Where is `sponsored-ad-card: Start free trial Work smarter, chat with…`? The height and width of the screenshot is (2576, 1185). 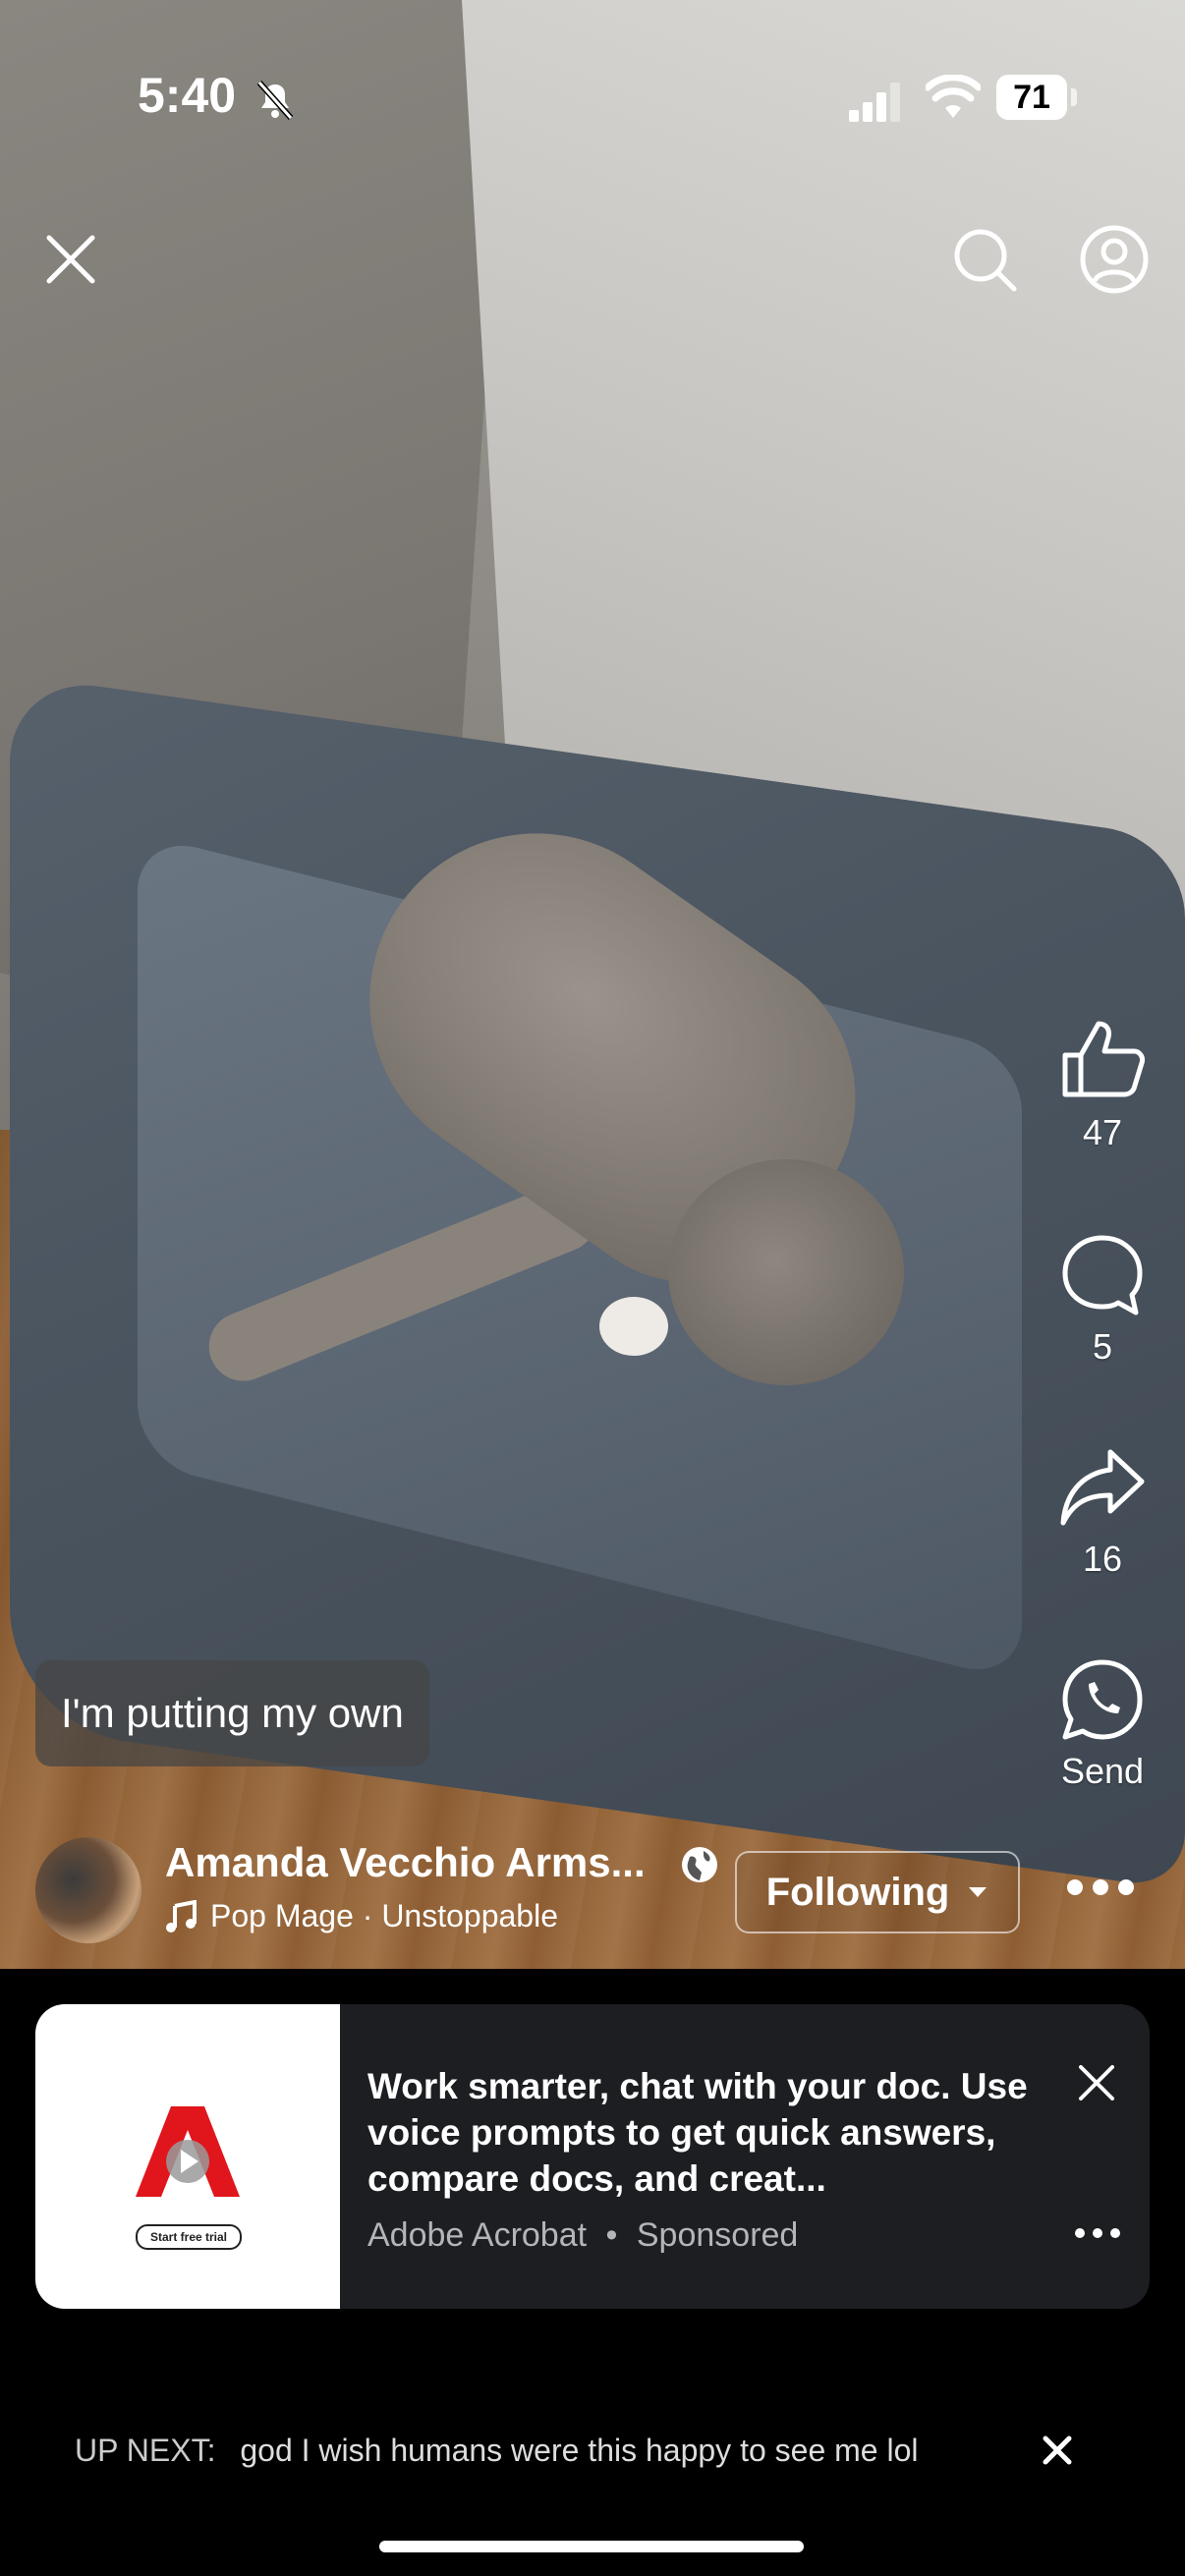
sponsored-ad-card: Start free trial Work smarter, chat with… is located at coordinates (592, 2156).